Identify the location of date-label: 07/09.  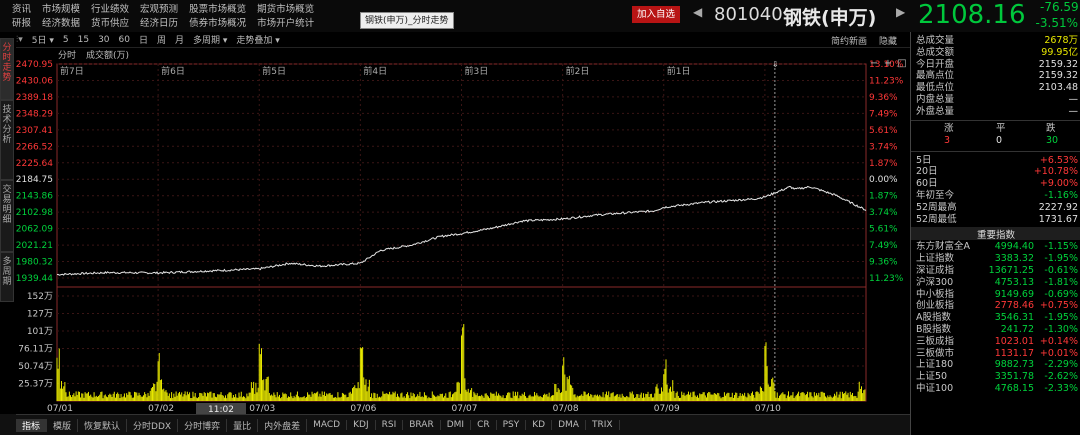
(667, 409).